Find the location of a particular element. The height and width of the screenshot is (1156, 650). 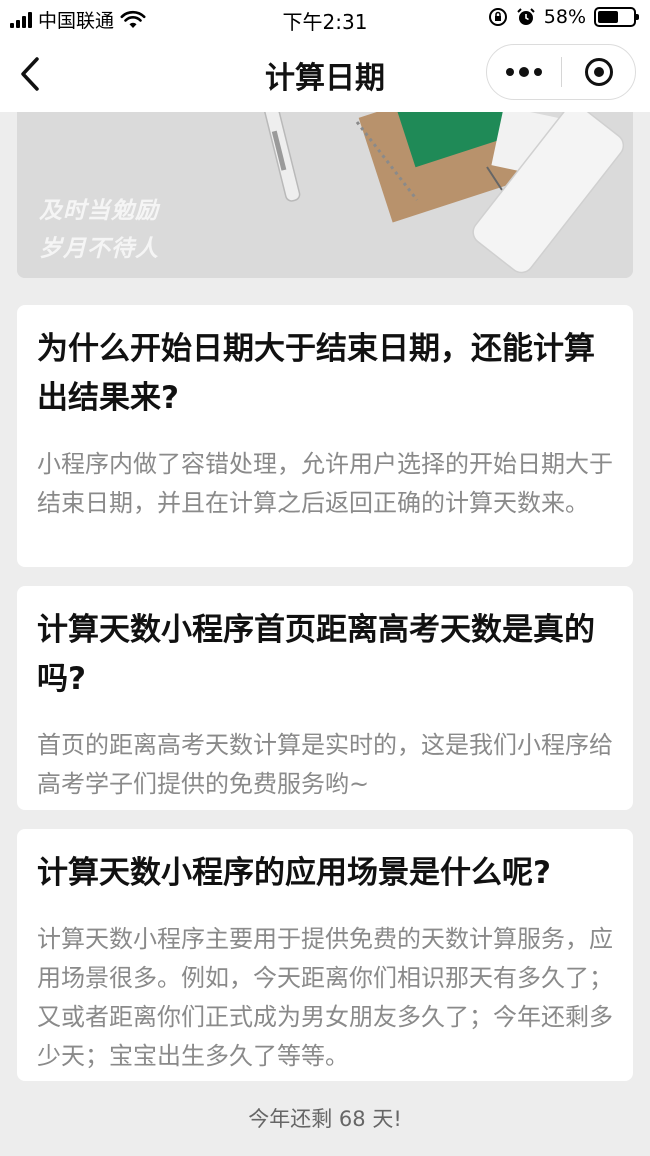

banner-line-2: 岁月不待人 is located at coordinates (99, 249).